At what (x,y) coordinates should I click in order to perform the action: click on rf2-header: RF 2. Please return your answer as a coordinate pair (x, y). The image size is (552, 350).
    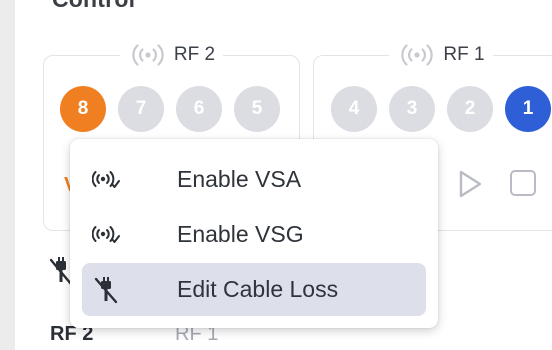
    Looking at the image, I should click on (171, 57).